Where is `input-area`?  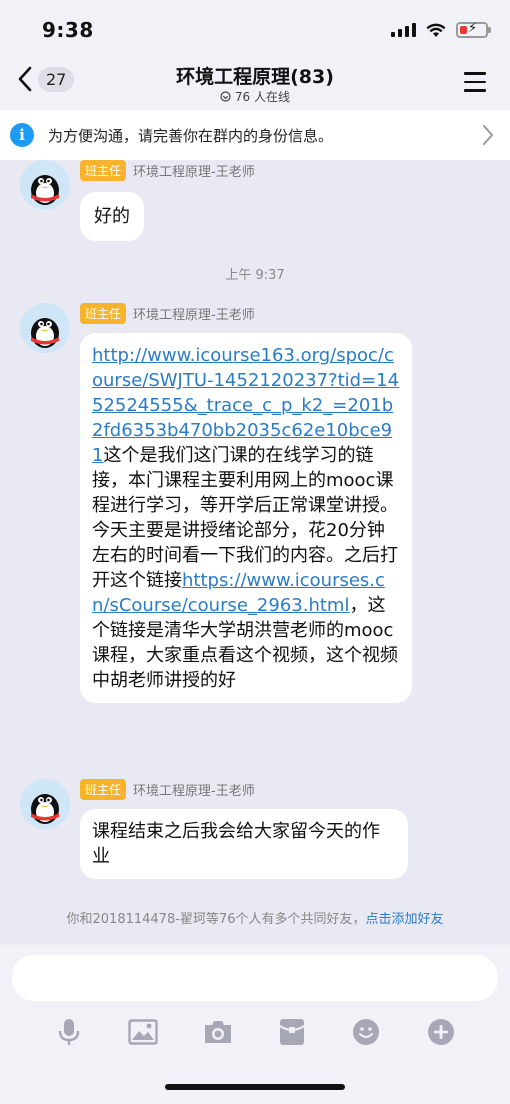
input-area is located at coordinates (255, 1024).